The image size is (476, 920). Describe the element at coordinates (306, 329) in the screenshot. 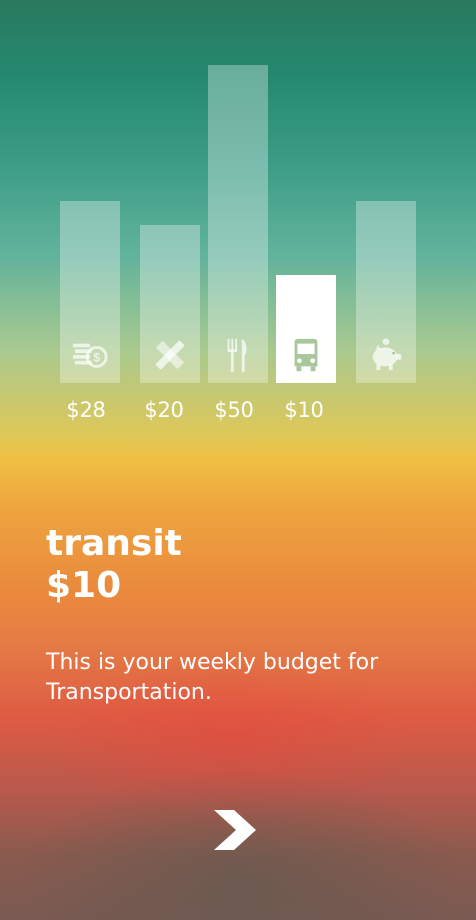

I see `bar-transit` at that location.